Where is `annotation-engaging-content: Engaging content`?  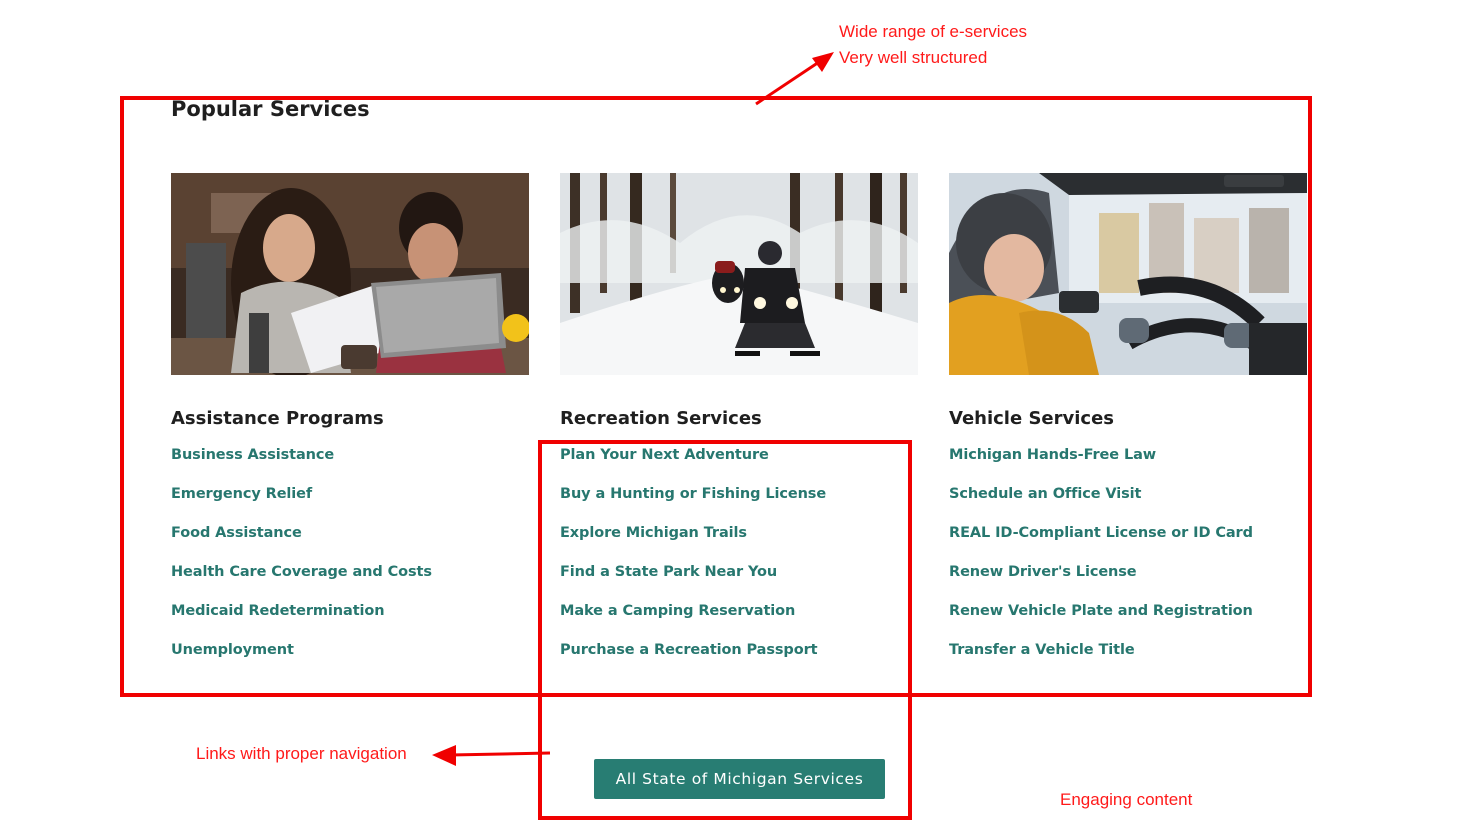 annotation-engaging-content: Engaging content is located at coordinates (1126, 799).